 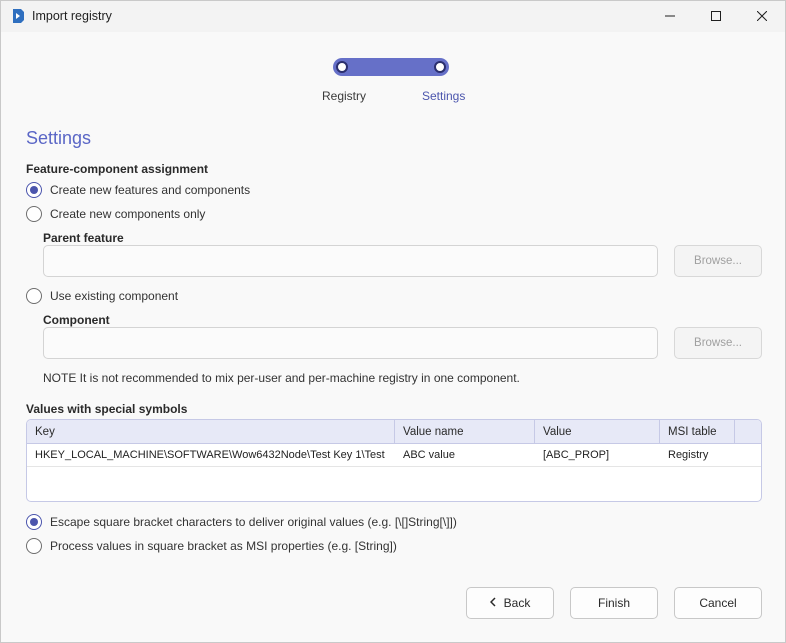 I want to click on radio-label: Create new components only, so click(x=128, y=214).